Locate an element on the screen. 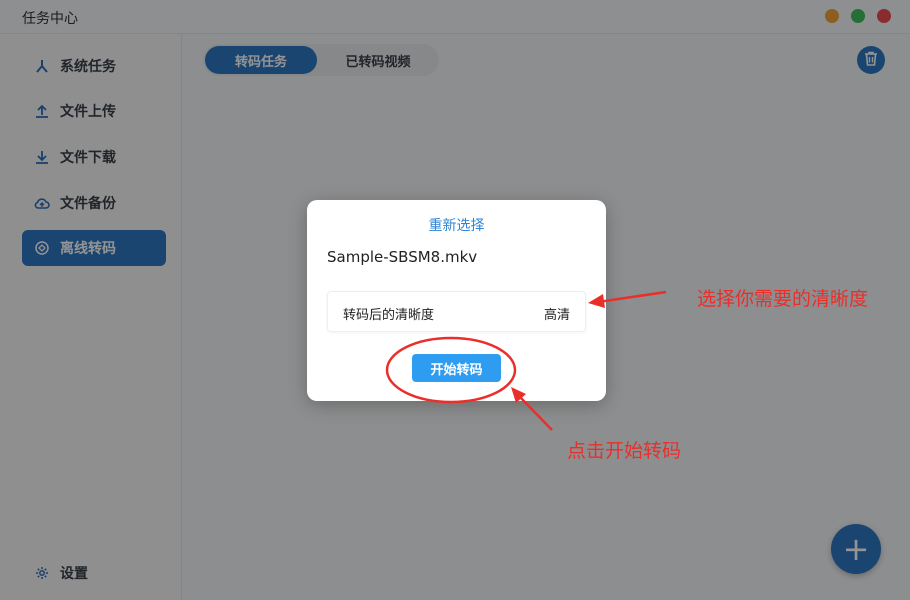  reselect-link: 重新选择 is located at coordinates (456, 225).